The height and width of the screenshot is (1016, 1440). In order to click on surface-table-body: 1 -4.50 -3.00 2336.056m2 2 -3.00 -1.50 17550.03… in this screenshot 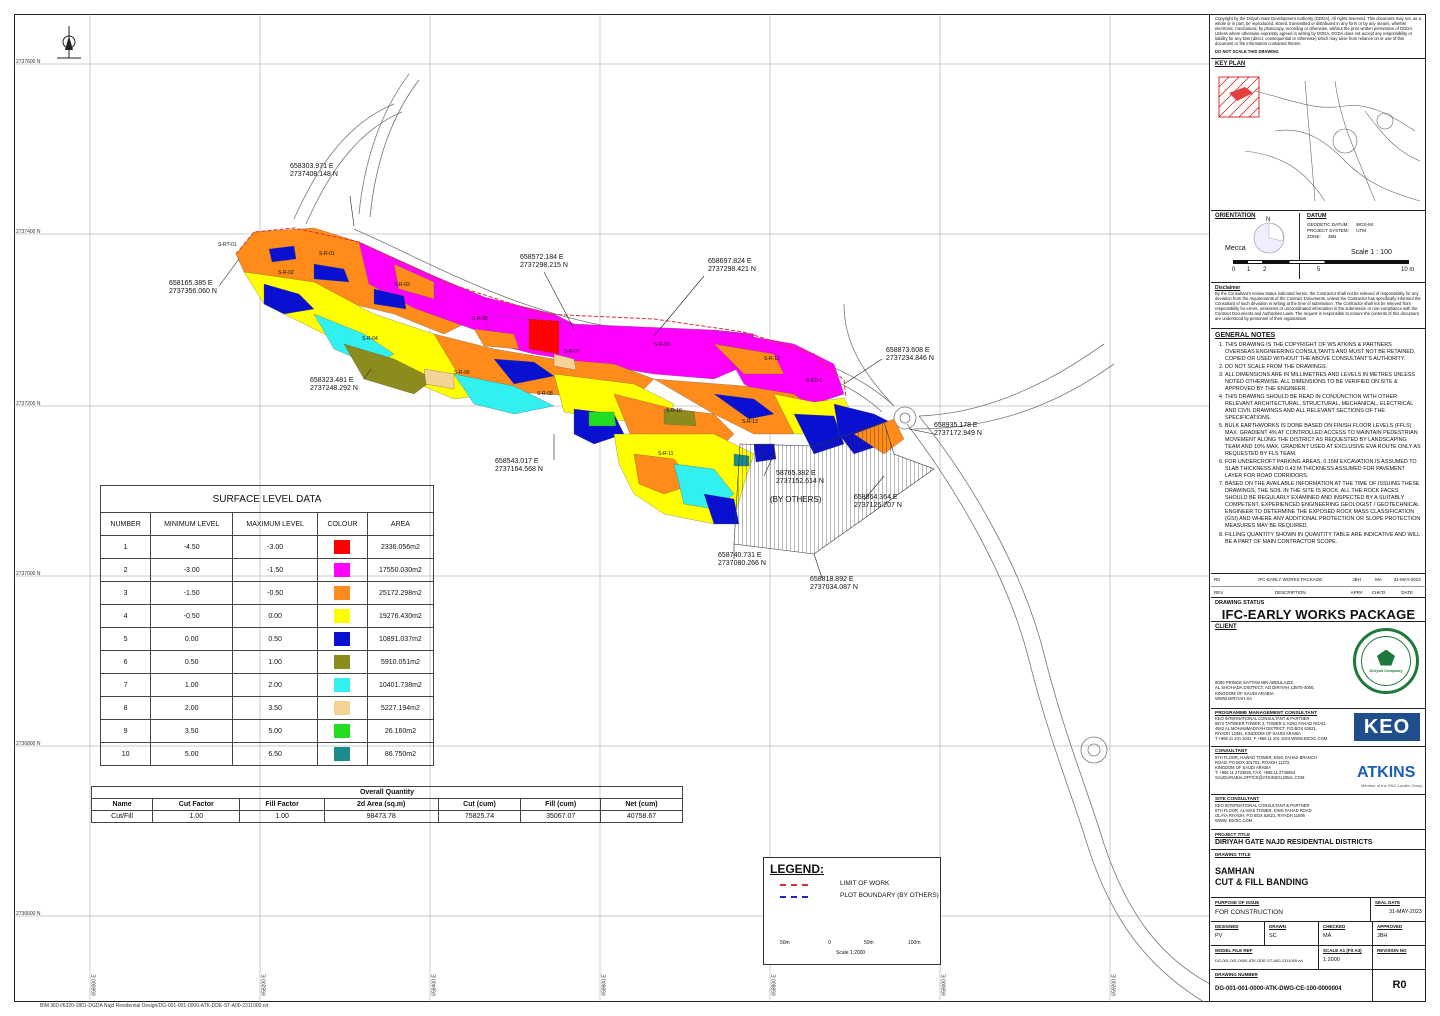, I will do `click(267, 650)`.